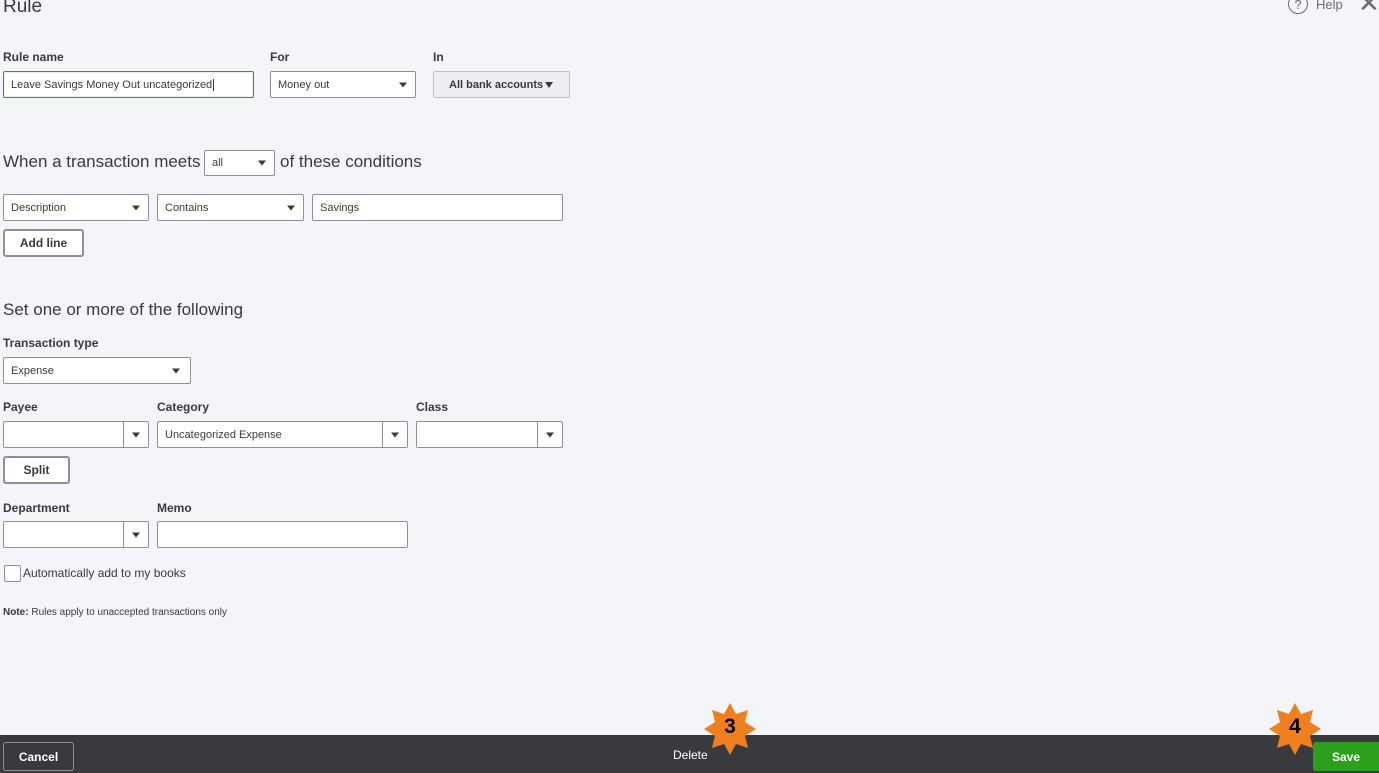 This screenshot has height=773, width=1379. What do you see at coordinates (16, 612) in the screenshot?
I see `note-prefix: Note:` at bounding box center [16, 612].